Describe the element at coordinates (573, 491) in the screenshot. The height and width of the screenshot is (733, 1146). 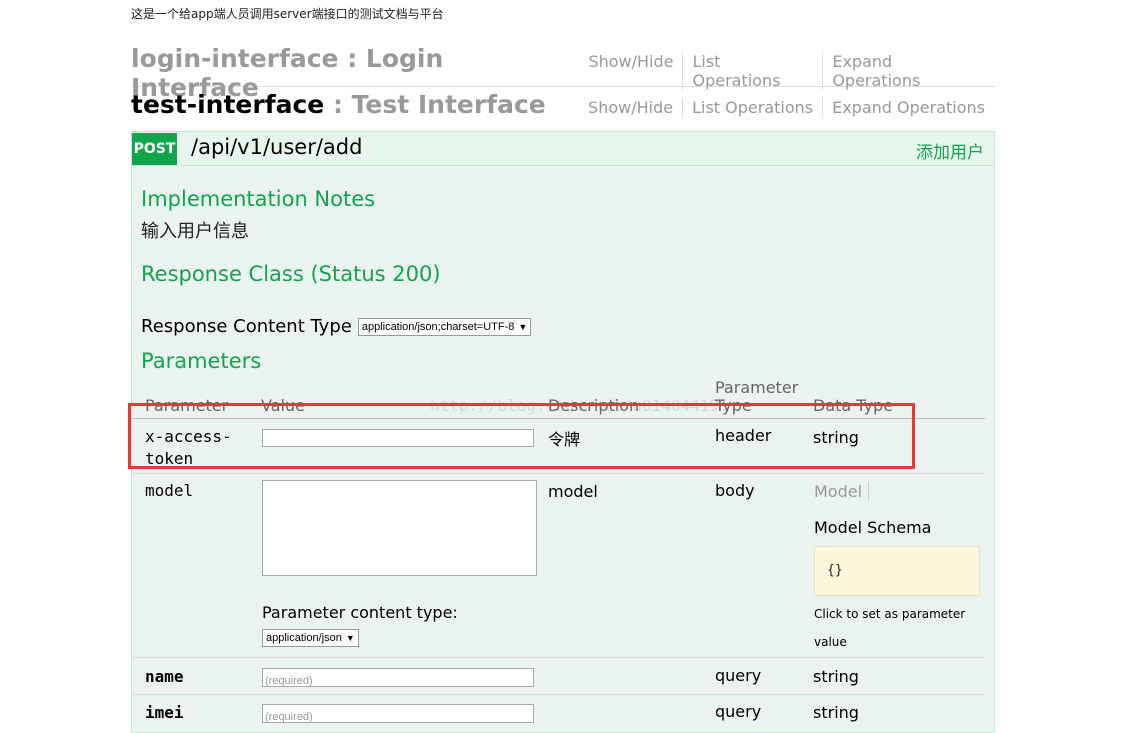
I see `param-description: model` at that location.